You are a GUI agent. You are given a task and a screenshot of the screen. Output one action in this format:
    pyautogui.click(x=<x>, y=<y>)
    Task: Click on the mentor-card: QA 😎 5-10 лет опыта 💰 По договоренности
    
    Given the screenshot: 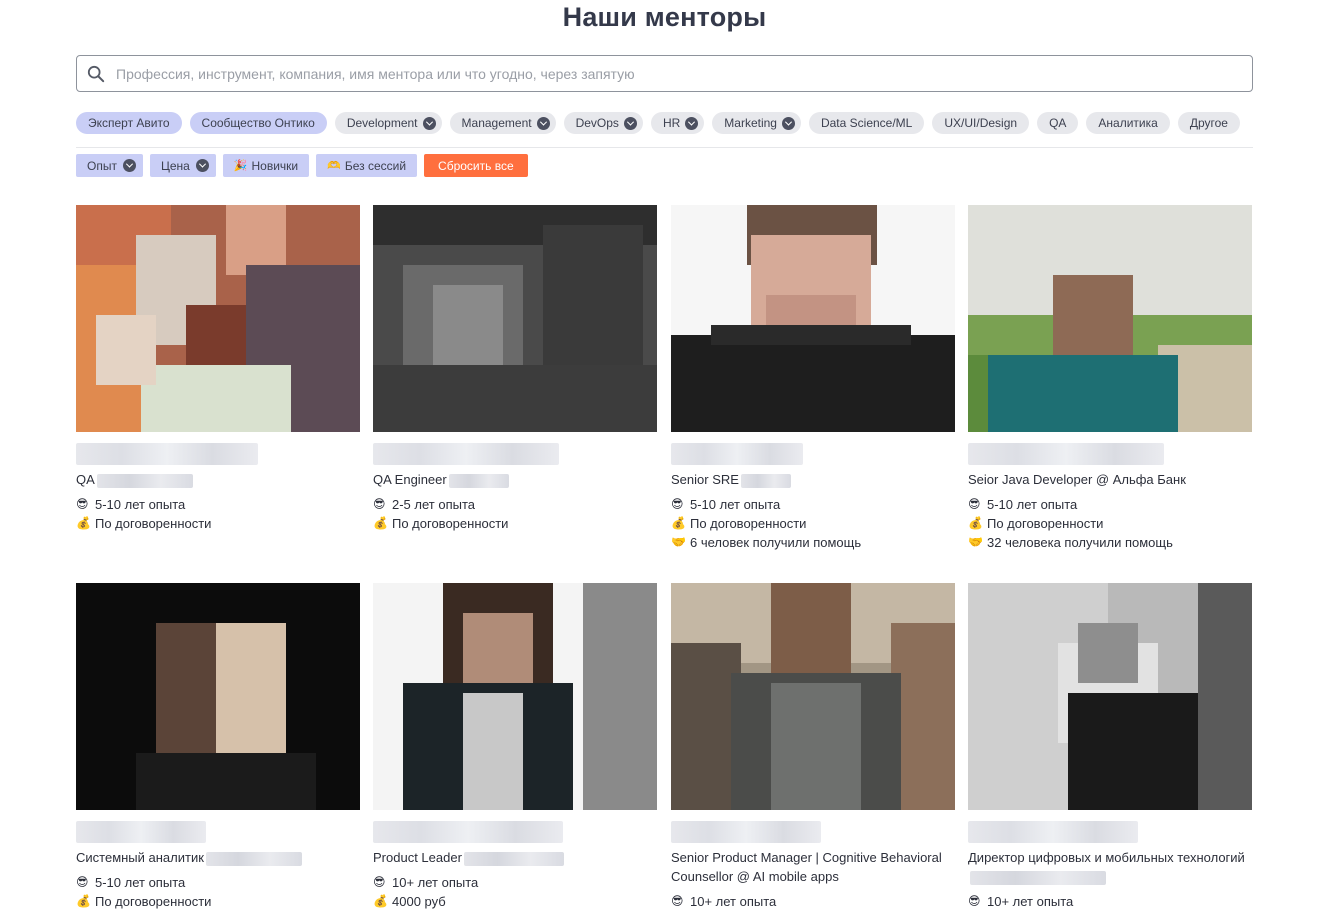 What is the action you would take?
    pyautogui.click(x=218, y=369)
    